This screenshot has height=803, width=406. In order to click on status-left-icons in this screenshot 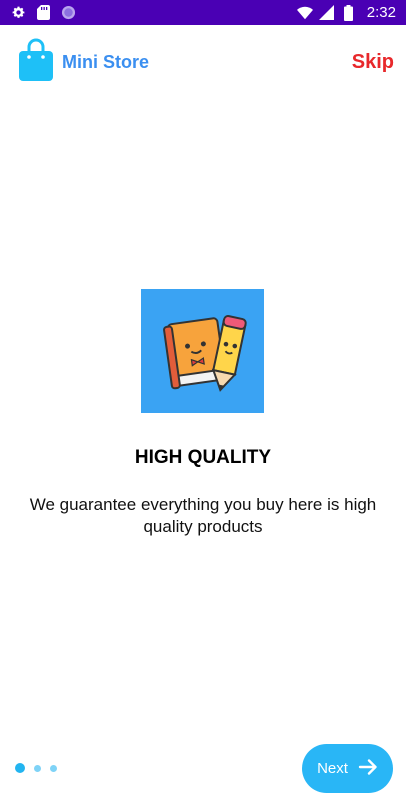, I will do `click(43, 13)`.